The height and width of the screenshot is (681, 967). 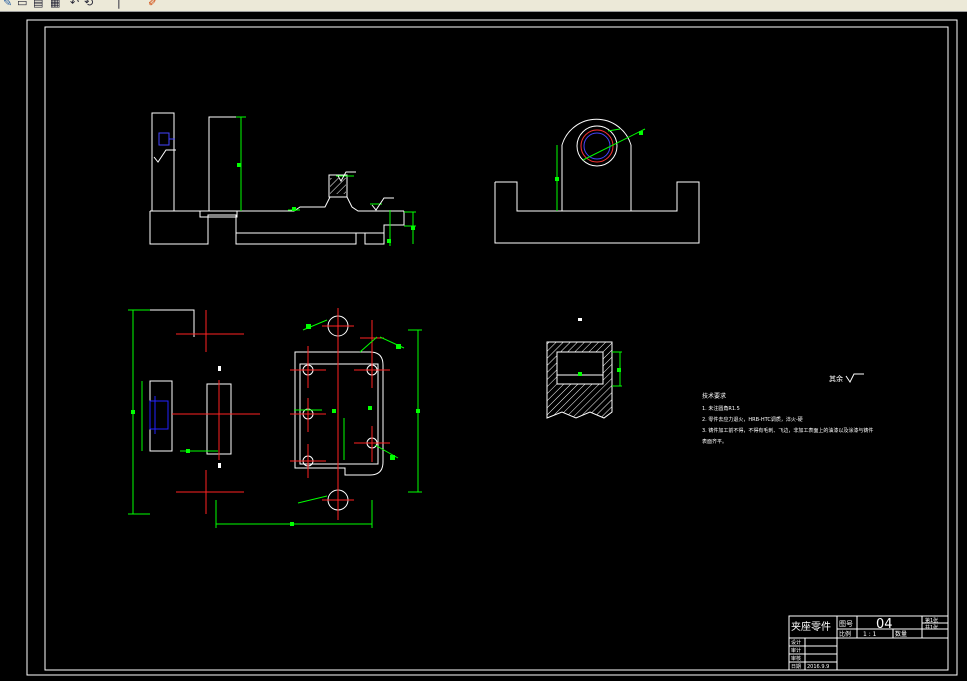 I want to click on top-dim-markers, so click(x=275, y=425).